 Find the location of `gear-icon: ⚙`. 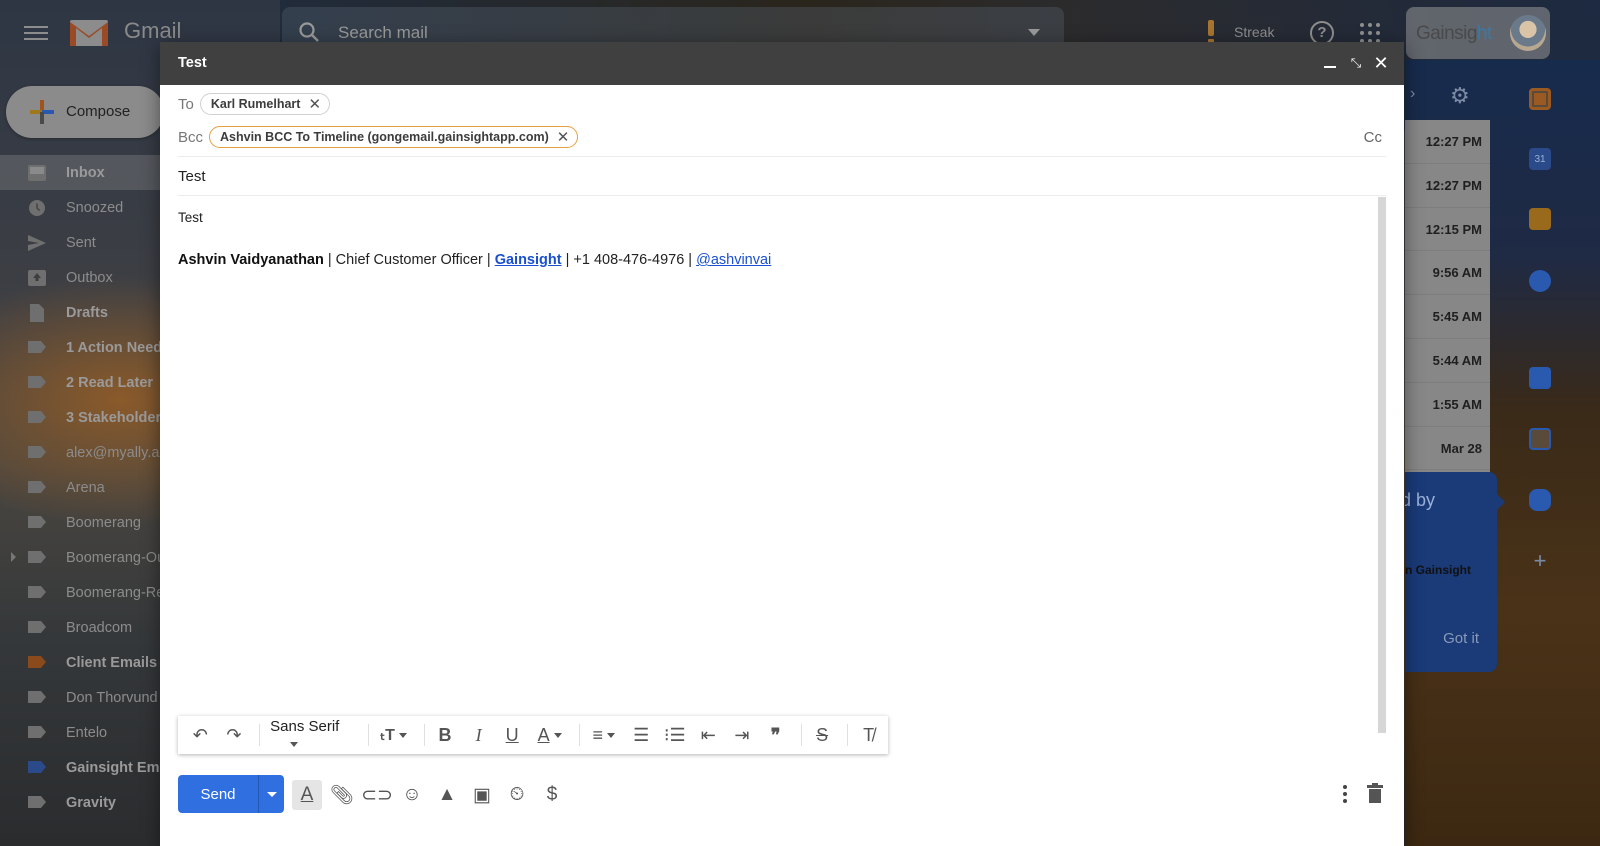

gear-icon: ⚙ is located at coordinates (1460, 96).